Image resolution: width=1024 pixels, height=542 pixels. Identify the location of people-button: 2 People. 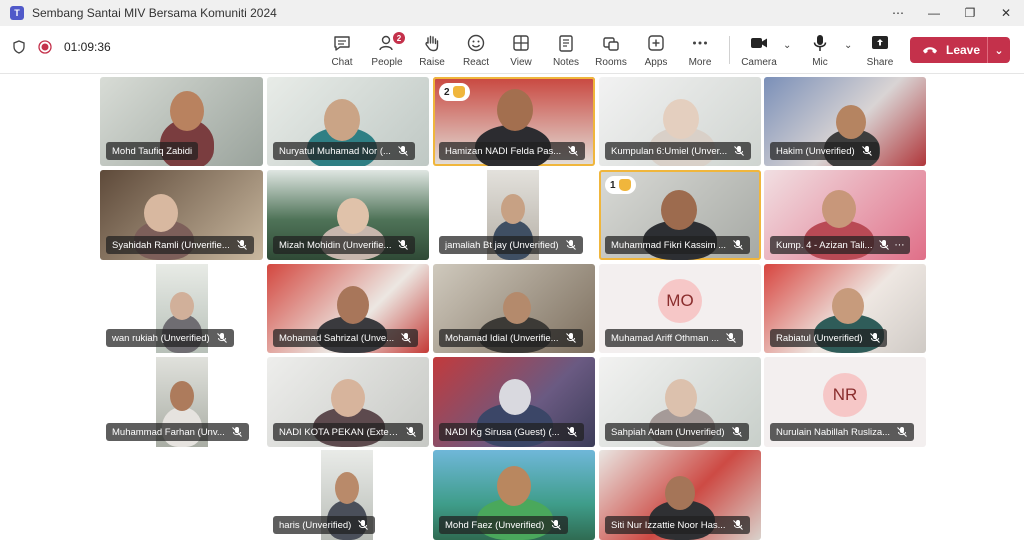
(387, 50).